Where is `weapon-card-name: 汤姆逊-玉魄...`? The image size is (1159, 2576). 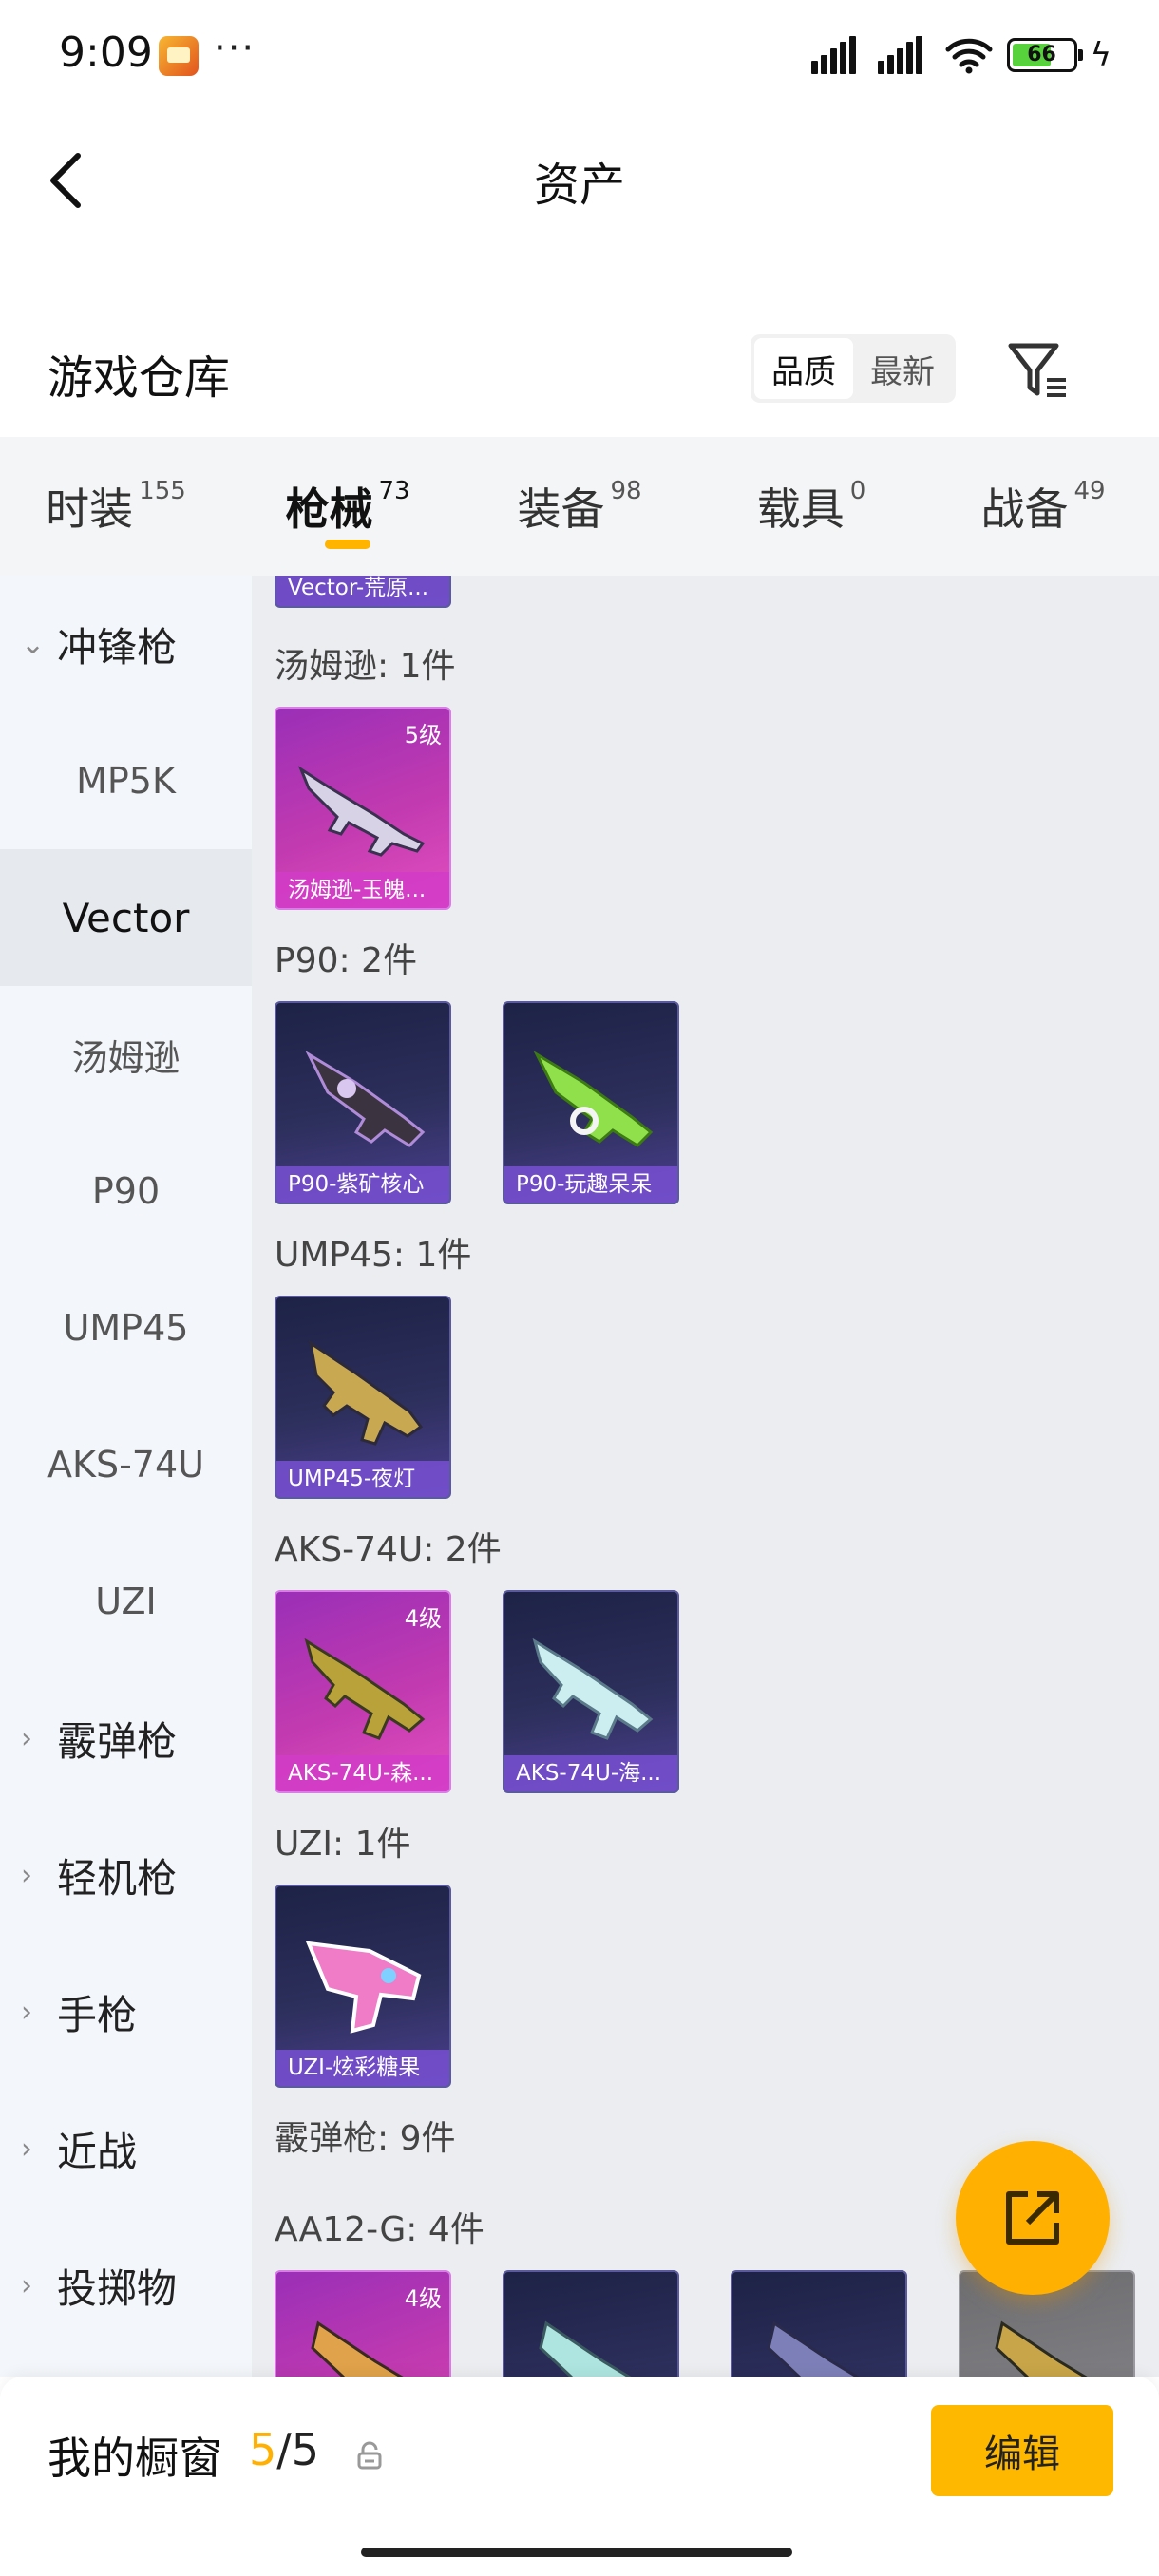 weapon-card-name: 汤姆逊-玉魄... is located at coordinates (362, 890).